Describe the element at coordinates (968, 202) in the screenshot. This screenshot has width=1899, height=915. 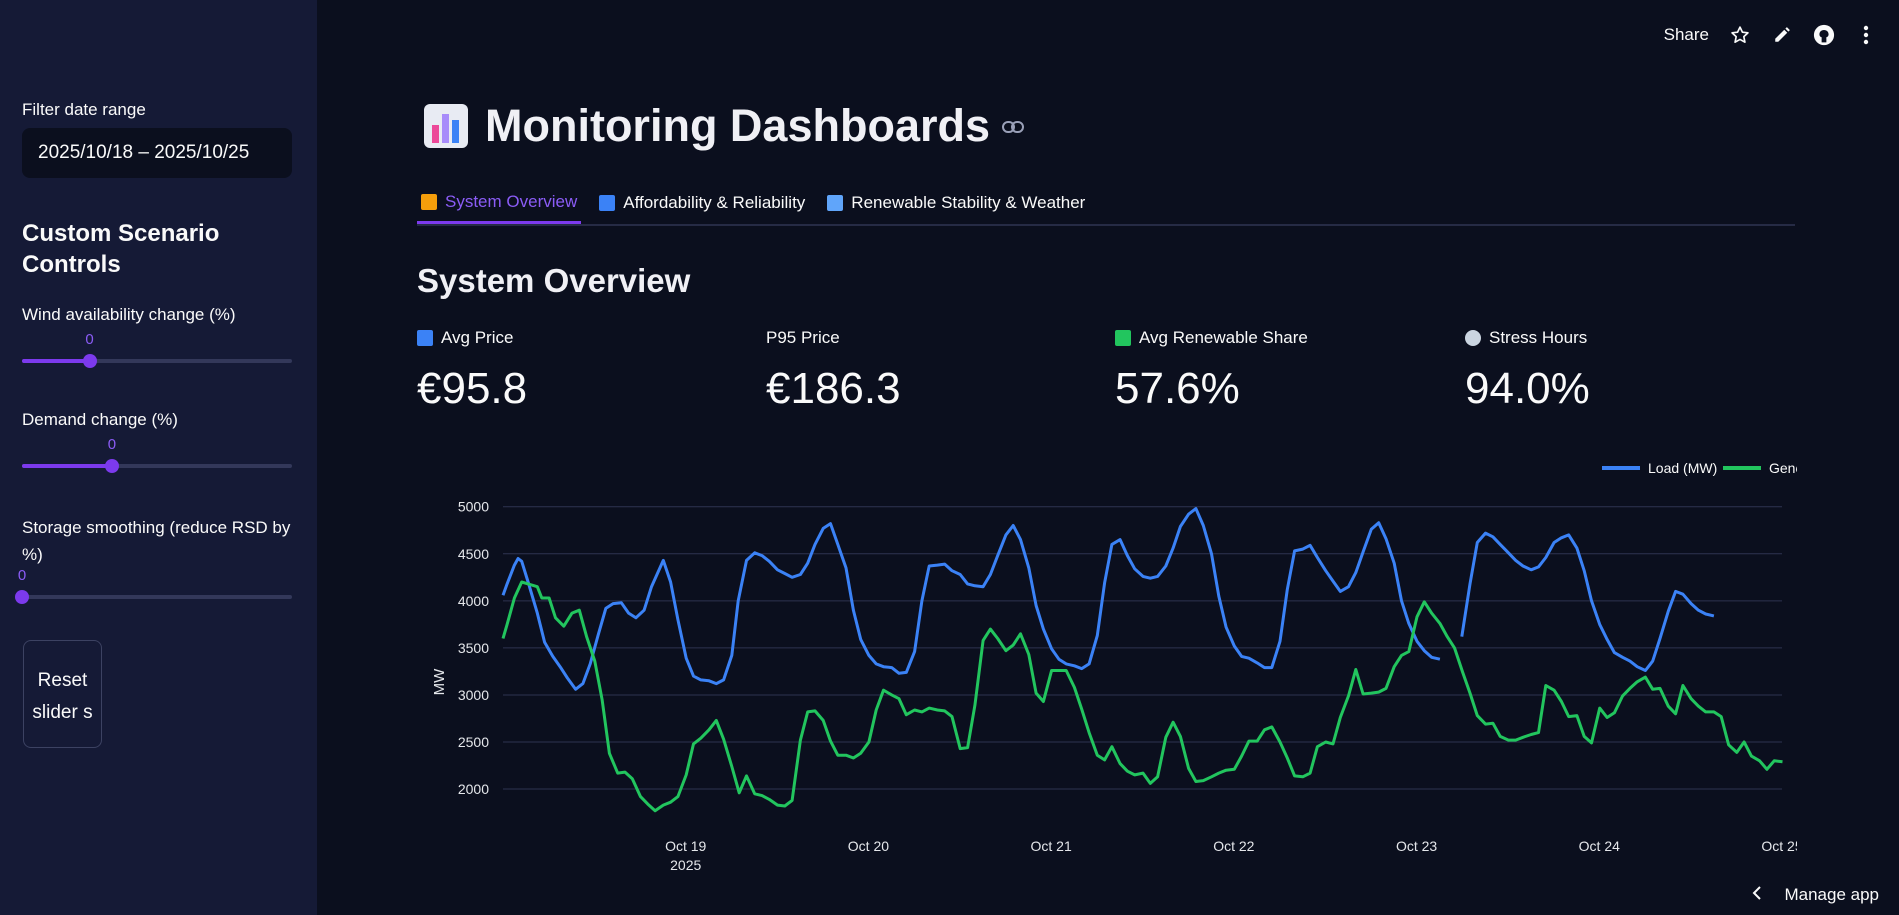
I see `tab-label: Renewable Stability & Weather` at that location.